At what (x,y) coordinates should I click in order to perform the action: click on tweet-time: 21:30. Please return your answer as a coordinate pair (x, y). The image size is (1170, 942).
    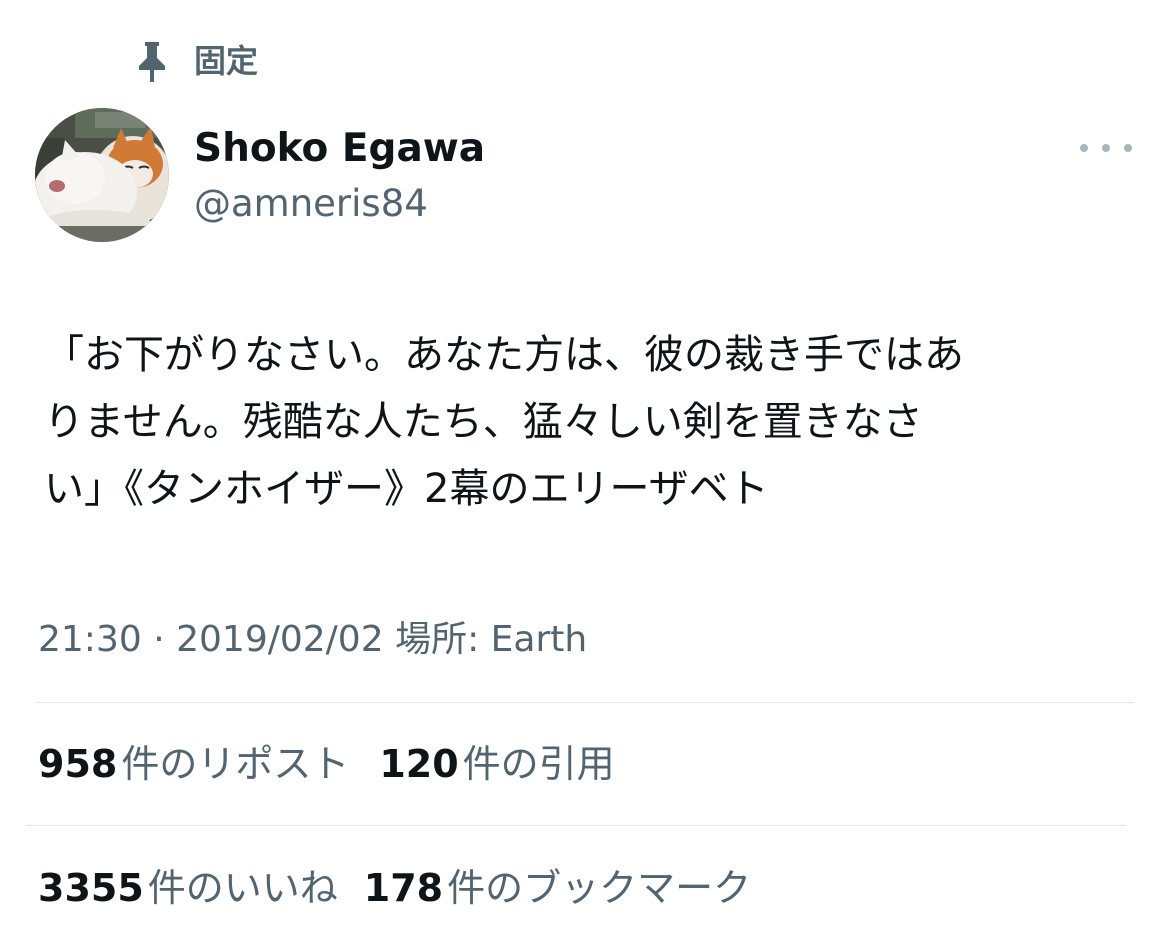
    Looking at the image, I should click on (90, 640).